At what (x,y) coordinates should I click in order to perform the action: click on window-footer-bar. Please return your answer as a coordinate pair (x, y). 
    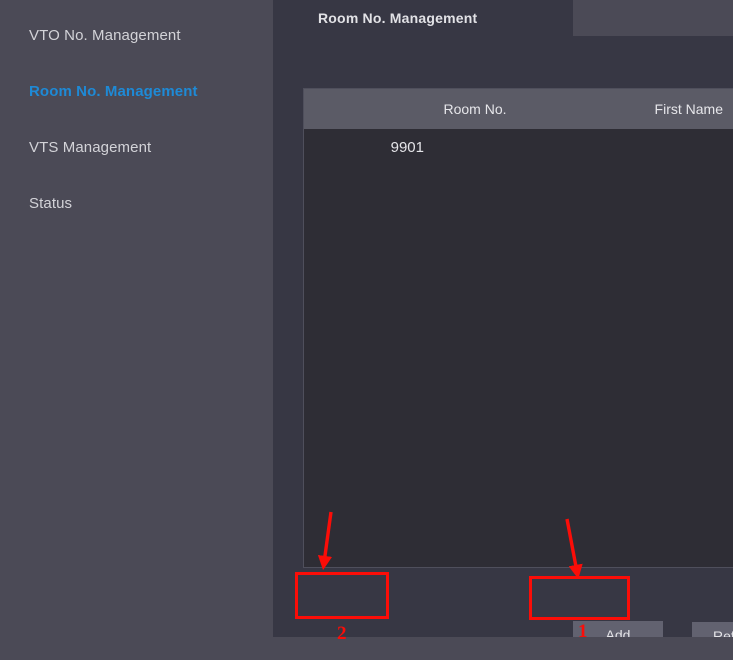
    Looking at the image, I should click on (502, 648).